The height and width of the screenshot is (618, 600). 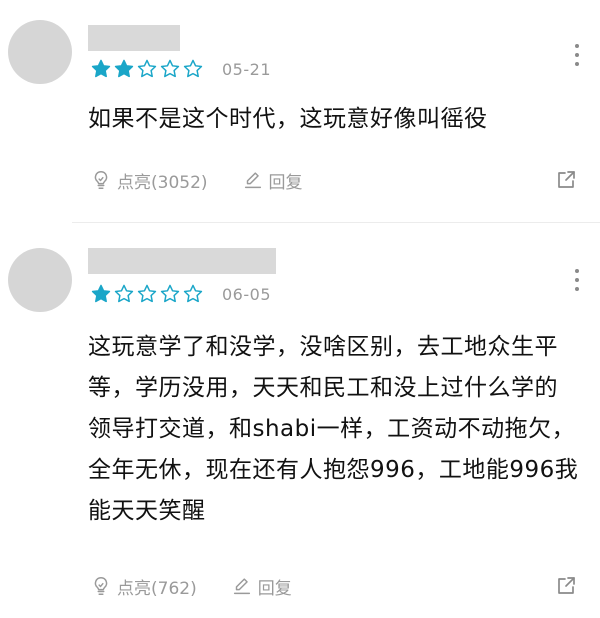 I want to click on comment-date: 06-05, so click(x=246, y=294).